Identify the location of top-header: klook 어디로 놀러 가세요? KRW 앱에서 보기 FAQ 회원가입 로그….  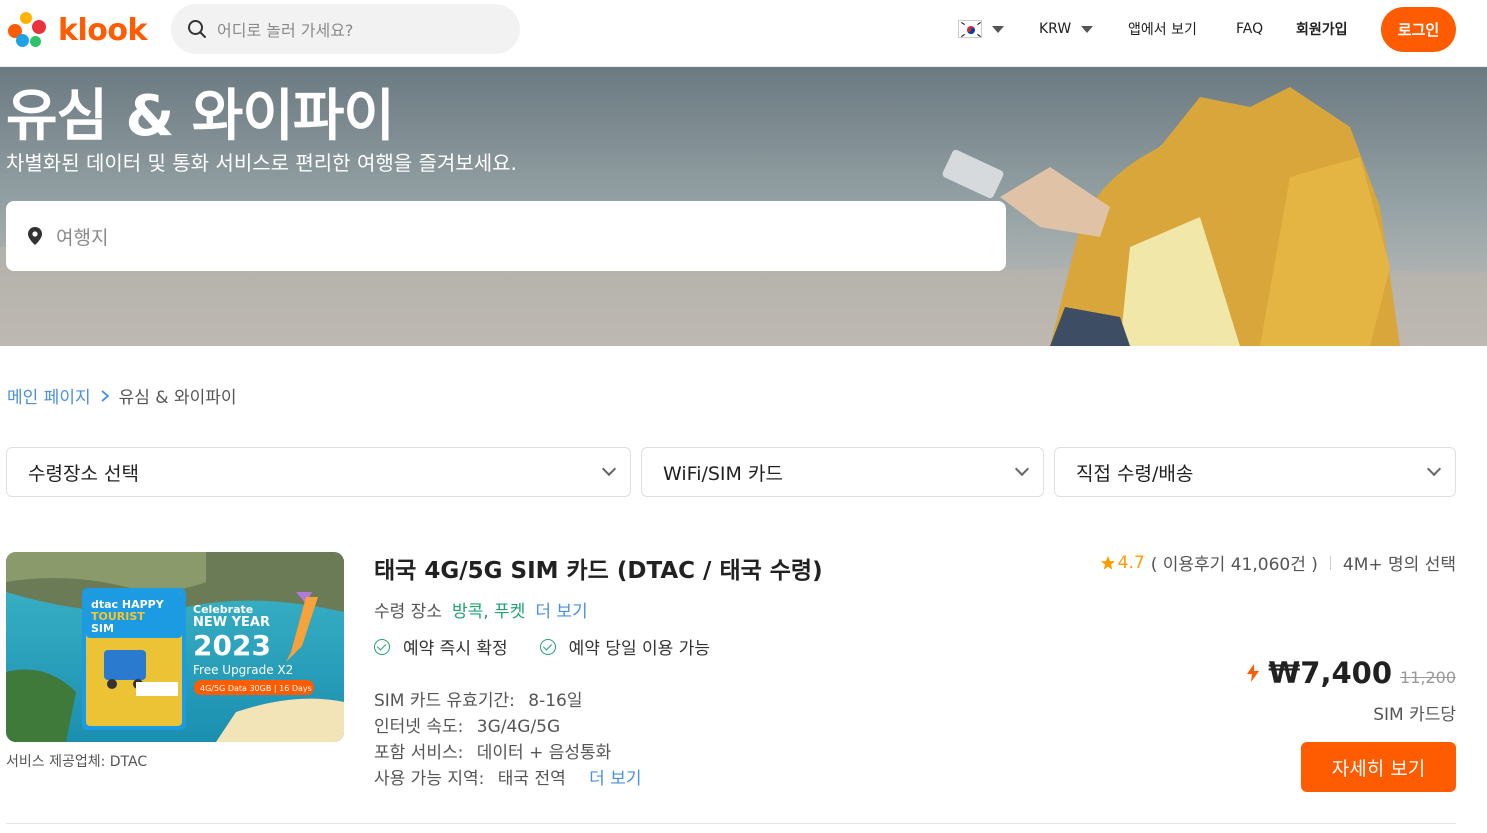
(743, 33).